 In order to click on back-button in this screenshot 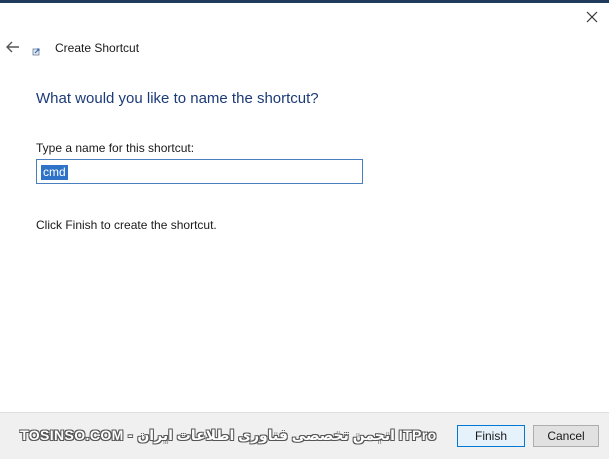, I will do `click(13, 47)`.